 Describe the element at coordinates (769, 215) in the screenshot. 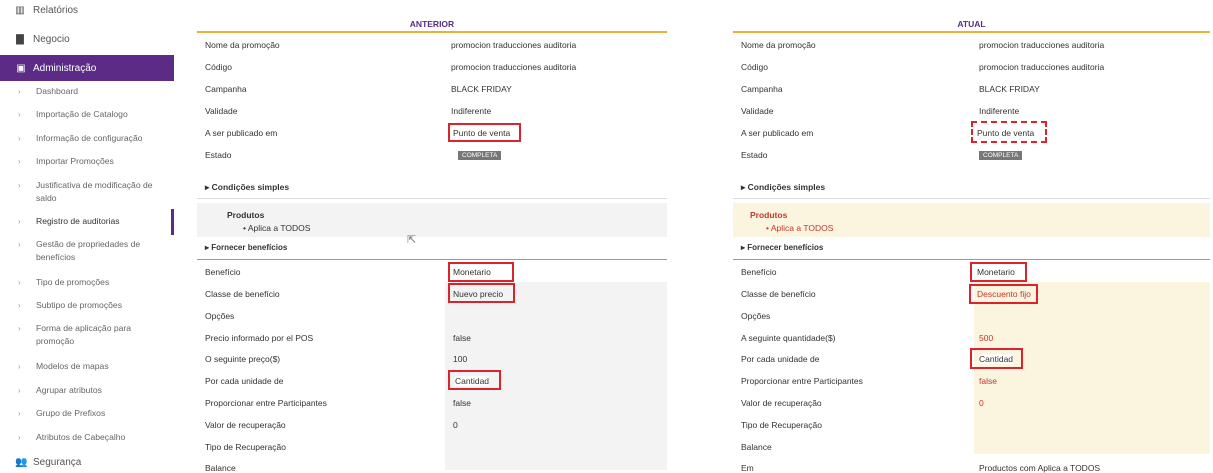

I see `produtos-title: Produtos` at that location.